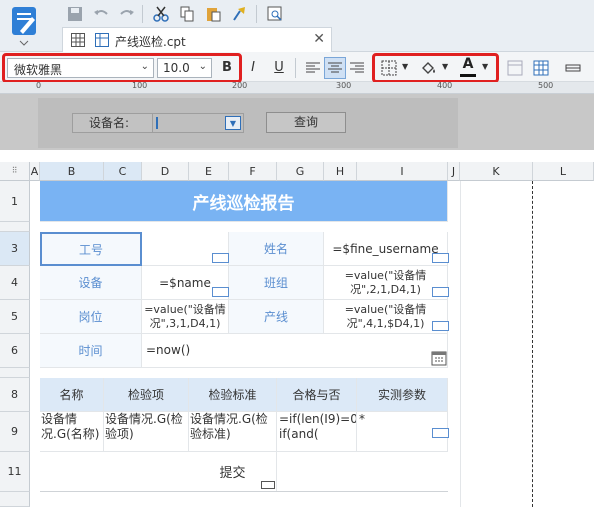 This screenshot has height=507, width=594. What do you see at coordinates (39, 85) in the screenshot?
I see `ruler-mark: 0` at bounding box center [39, 85].